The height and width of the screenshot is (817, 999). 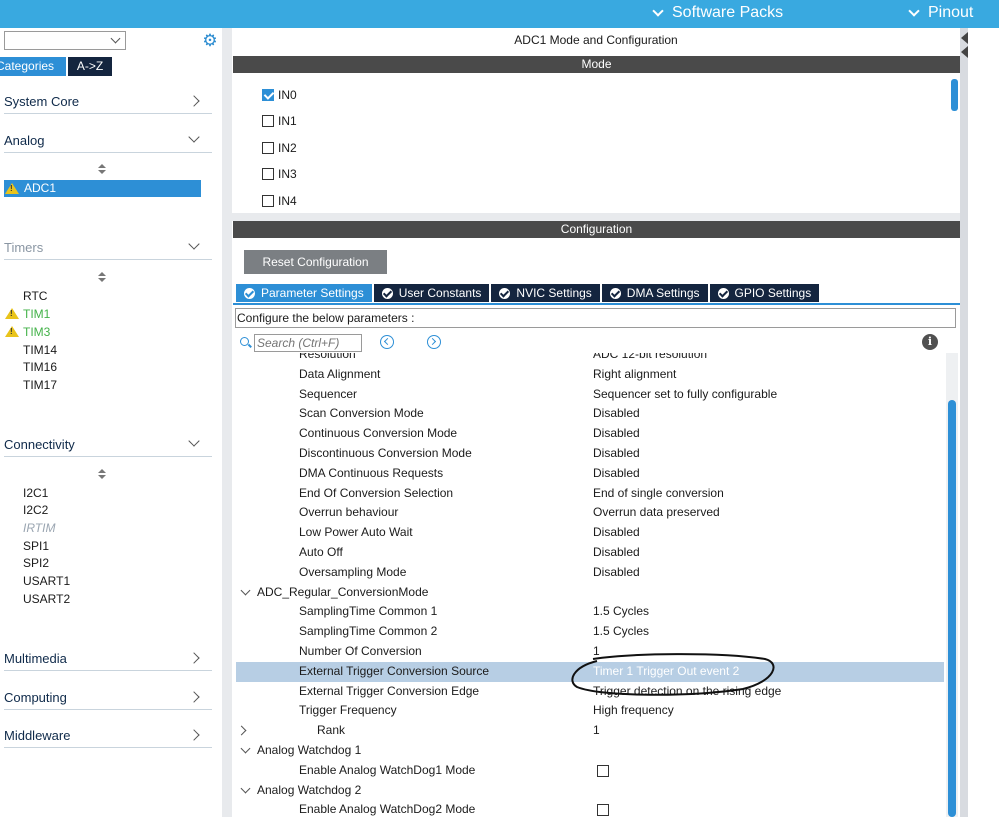 I want to click on tab-nvic-settings: NVIC Settings, so click(x=545, y=293).